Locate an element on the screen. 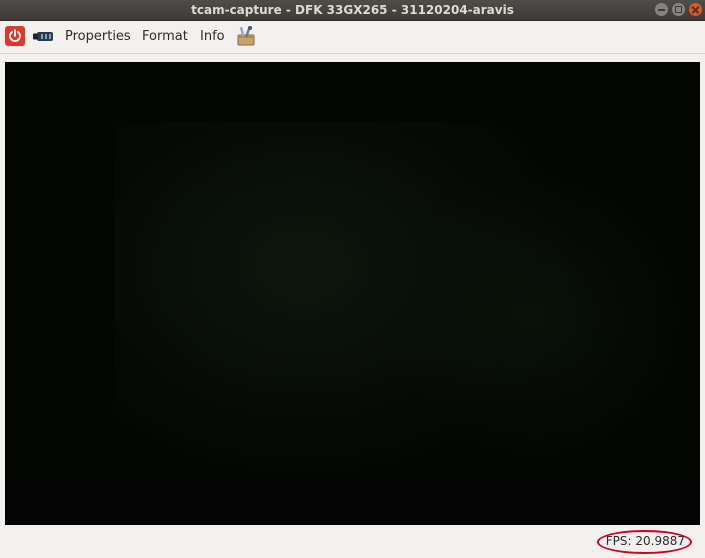 The height and width of the screenshot is (558, 705). fps-label: FPS: 20.9887 is located at coordinates (645, 541).